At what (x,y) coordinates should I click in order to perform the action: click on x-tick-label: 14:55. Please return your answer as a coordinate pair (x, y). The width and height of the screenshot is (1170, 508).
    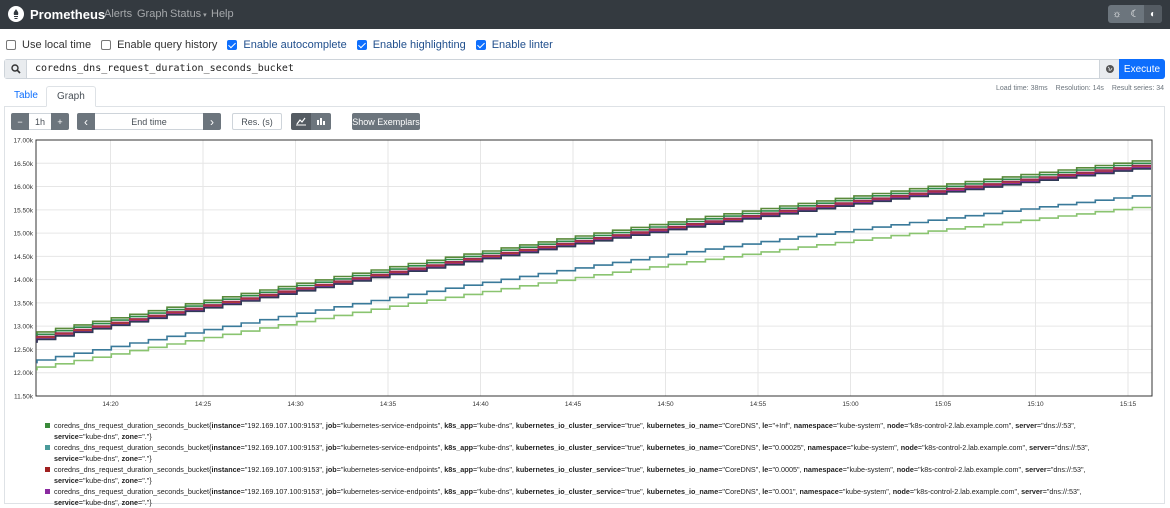
    Looking at the image, I should click on (758, 404).